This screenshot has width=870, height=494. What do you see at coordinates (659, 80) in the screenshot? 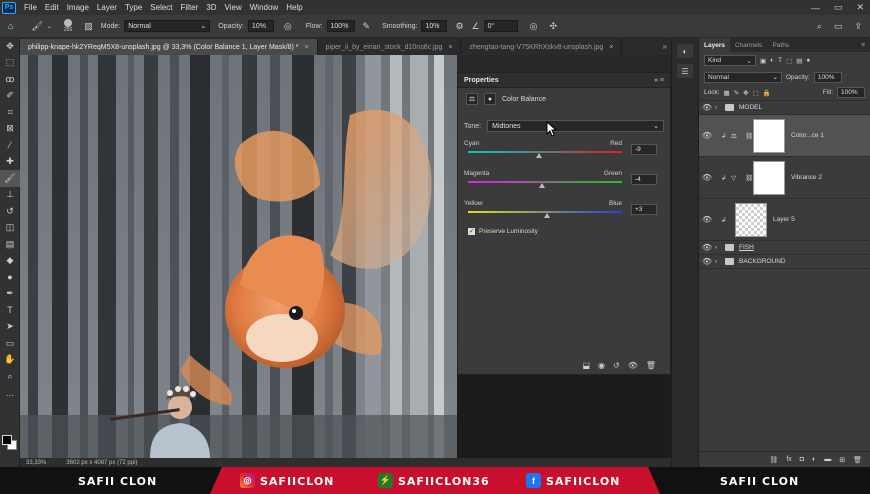
I see `panel-menu-icon: » ≡` at bounding box center [659, 80].